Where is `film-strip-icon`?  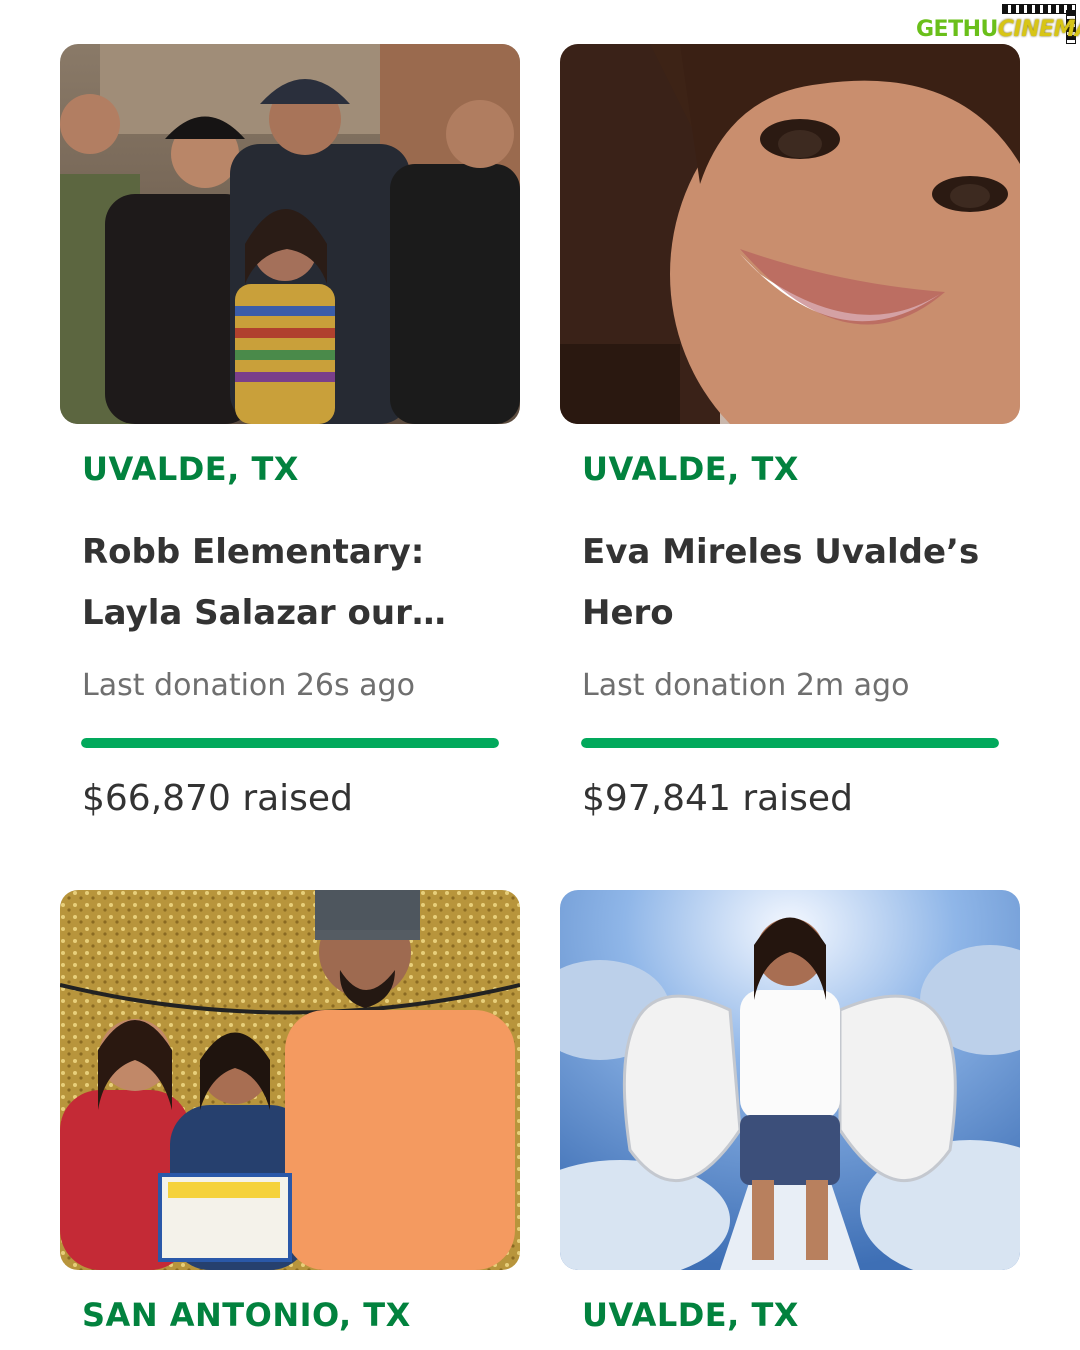 film-strip-icon is located at coordinates (1039, 9).